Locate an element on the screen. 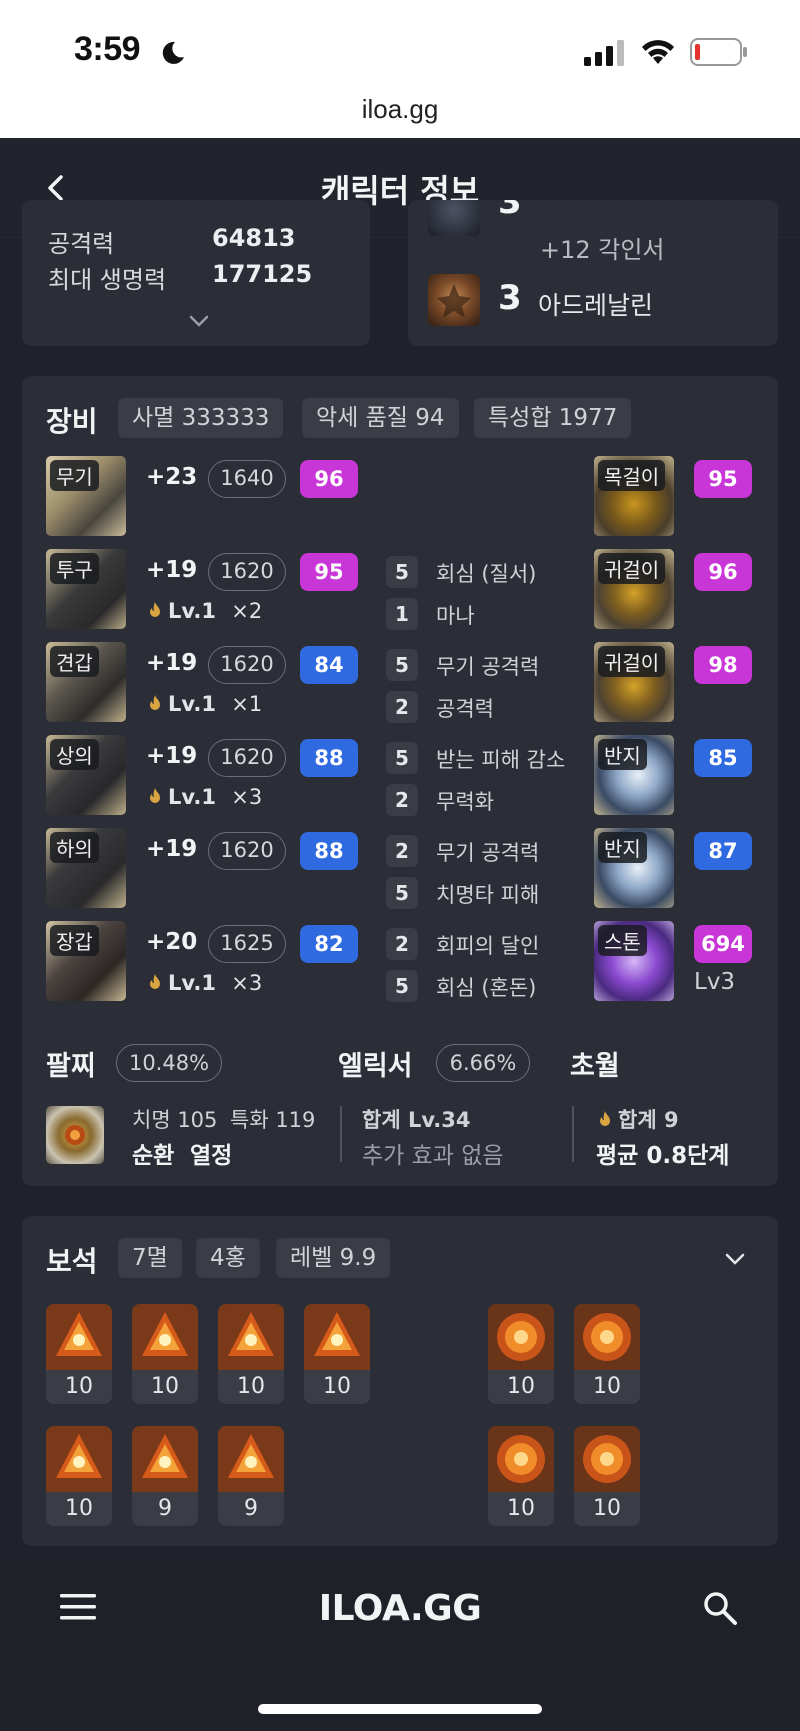 The image size is (800, 1731). armor-upgrade: +19 is located at coordinates (172, 756).